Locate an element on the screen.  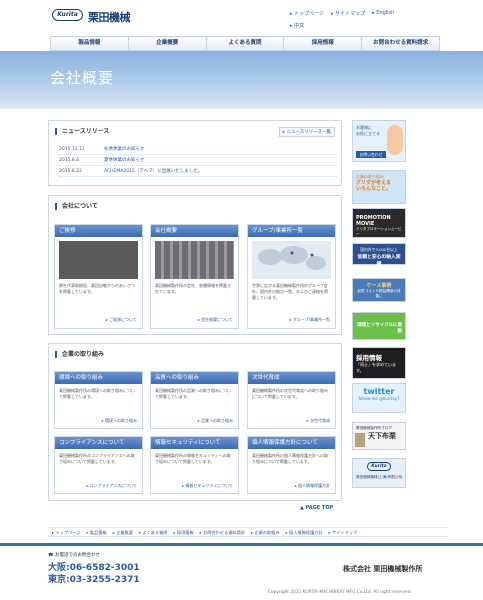
card-title: コンプライアンスについて is located at coordinates (98, 443).